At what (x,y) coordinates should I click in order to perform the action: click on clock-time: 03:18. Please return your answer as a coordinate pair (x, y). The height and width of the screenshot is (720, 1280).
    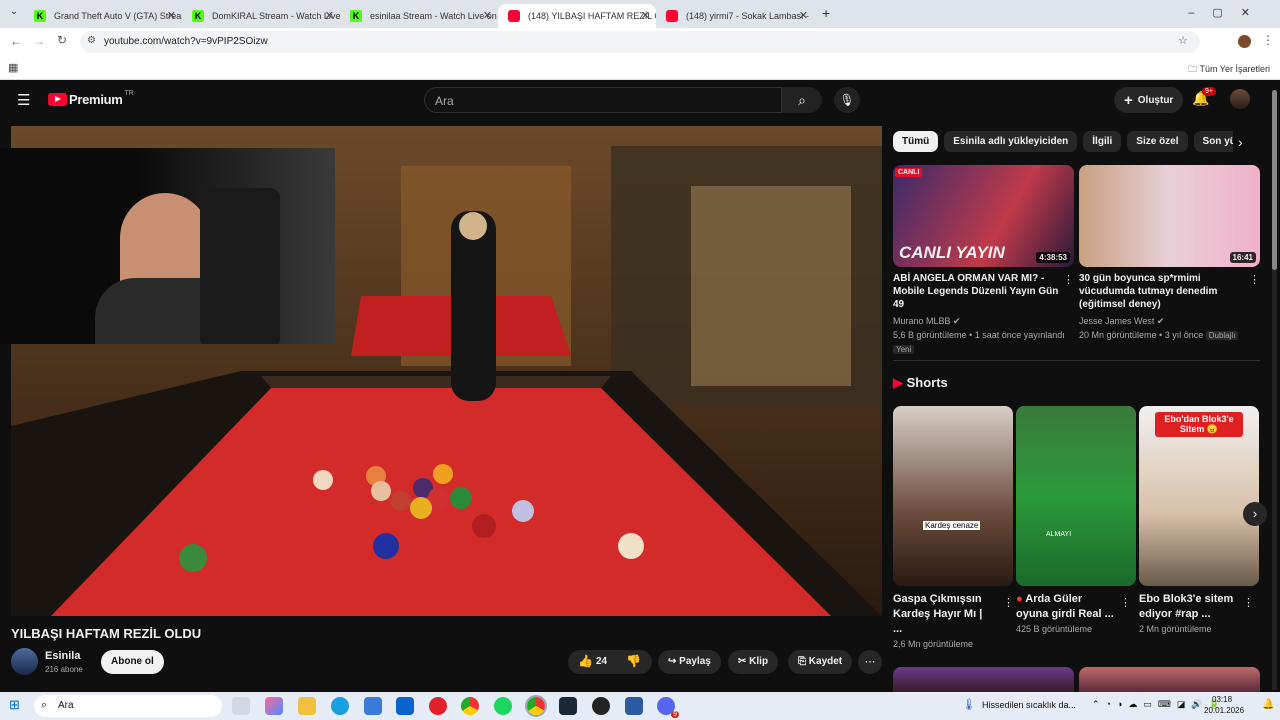
    Looking at the image, I should click on (1222, 699).